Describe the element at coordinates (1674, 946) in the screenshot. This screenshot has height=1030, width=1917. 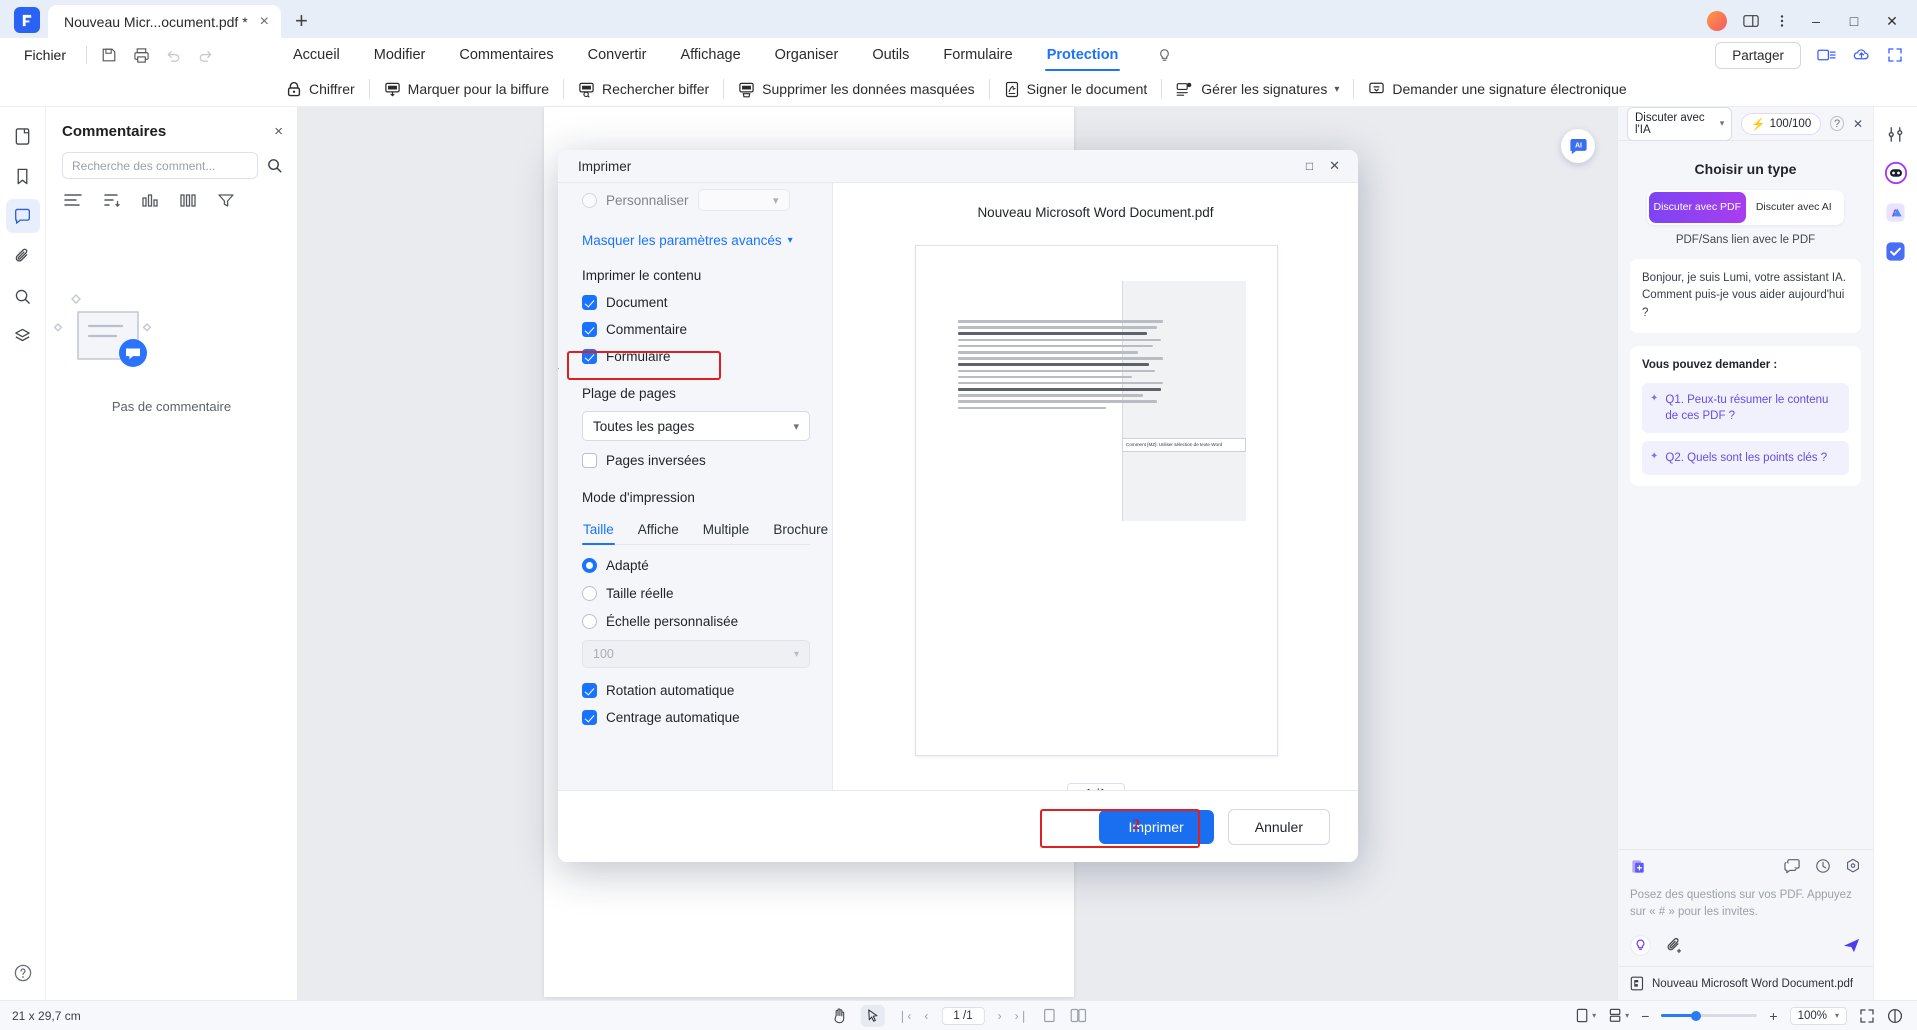
I see `ai-attach-icon` at that location.